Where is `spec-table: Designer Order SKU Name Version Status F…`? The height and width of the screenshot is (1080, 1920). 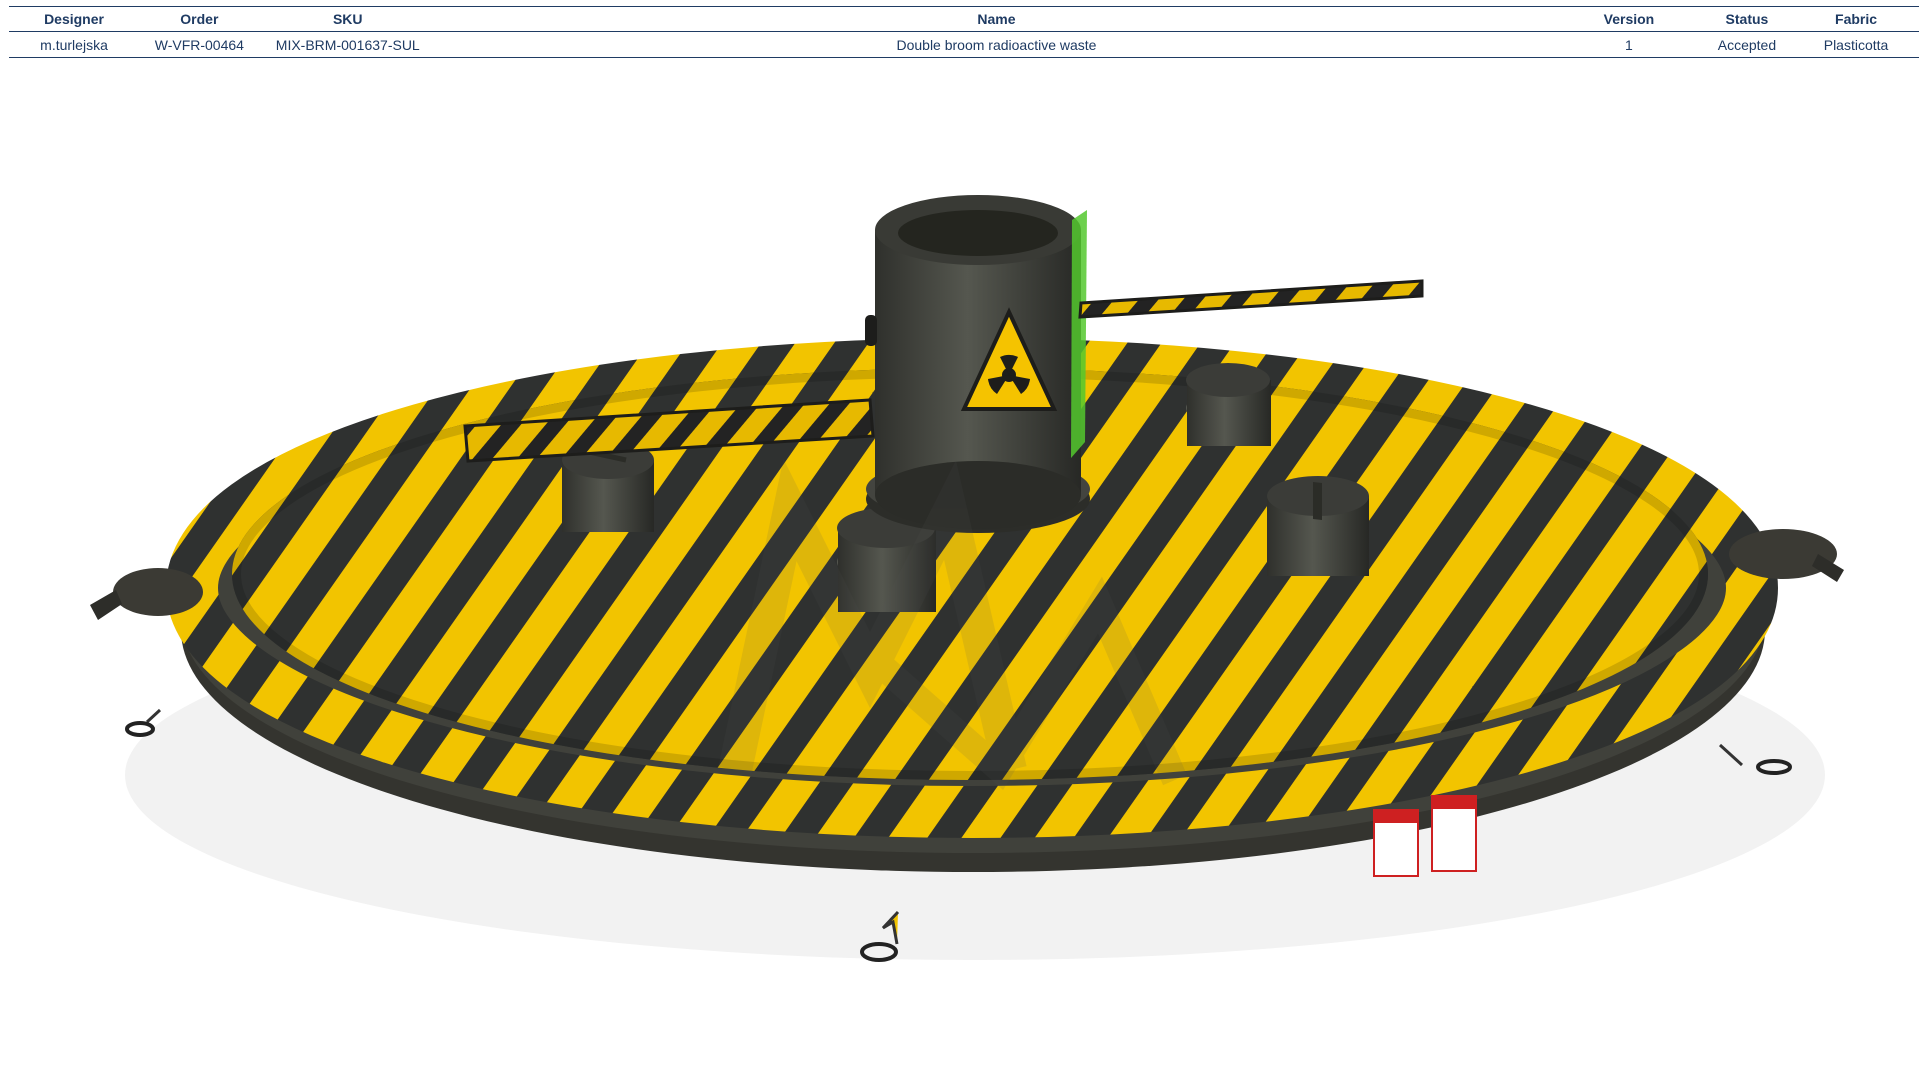
spec-table: Designer Order SKU Name Version Status F… is located at coordinates (964, 32).